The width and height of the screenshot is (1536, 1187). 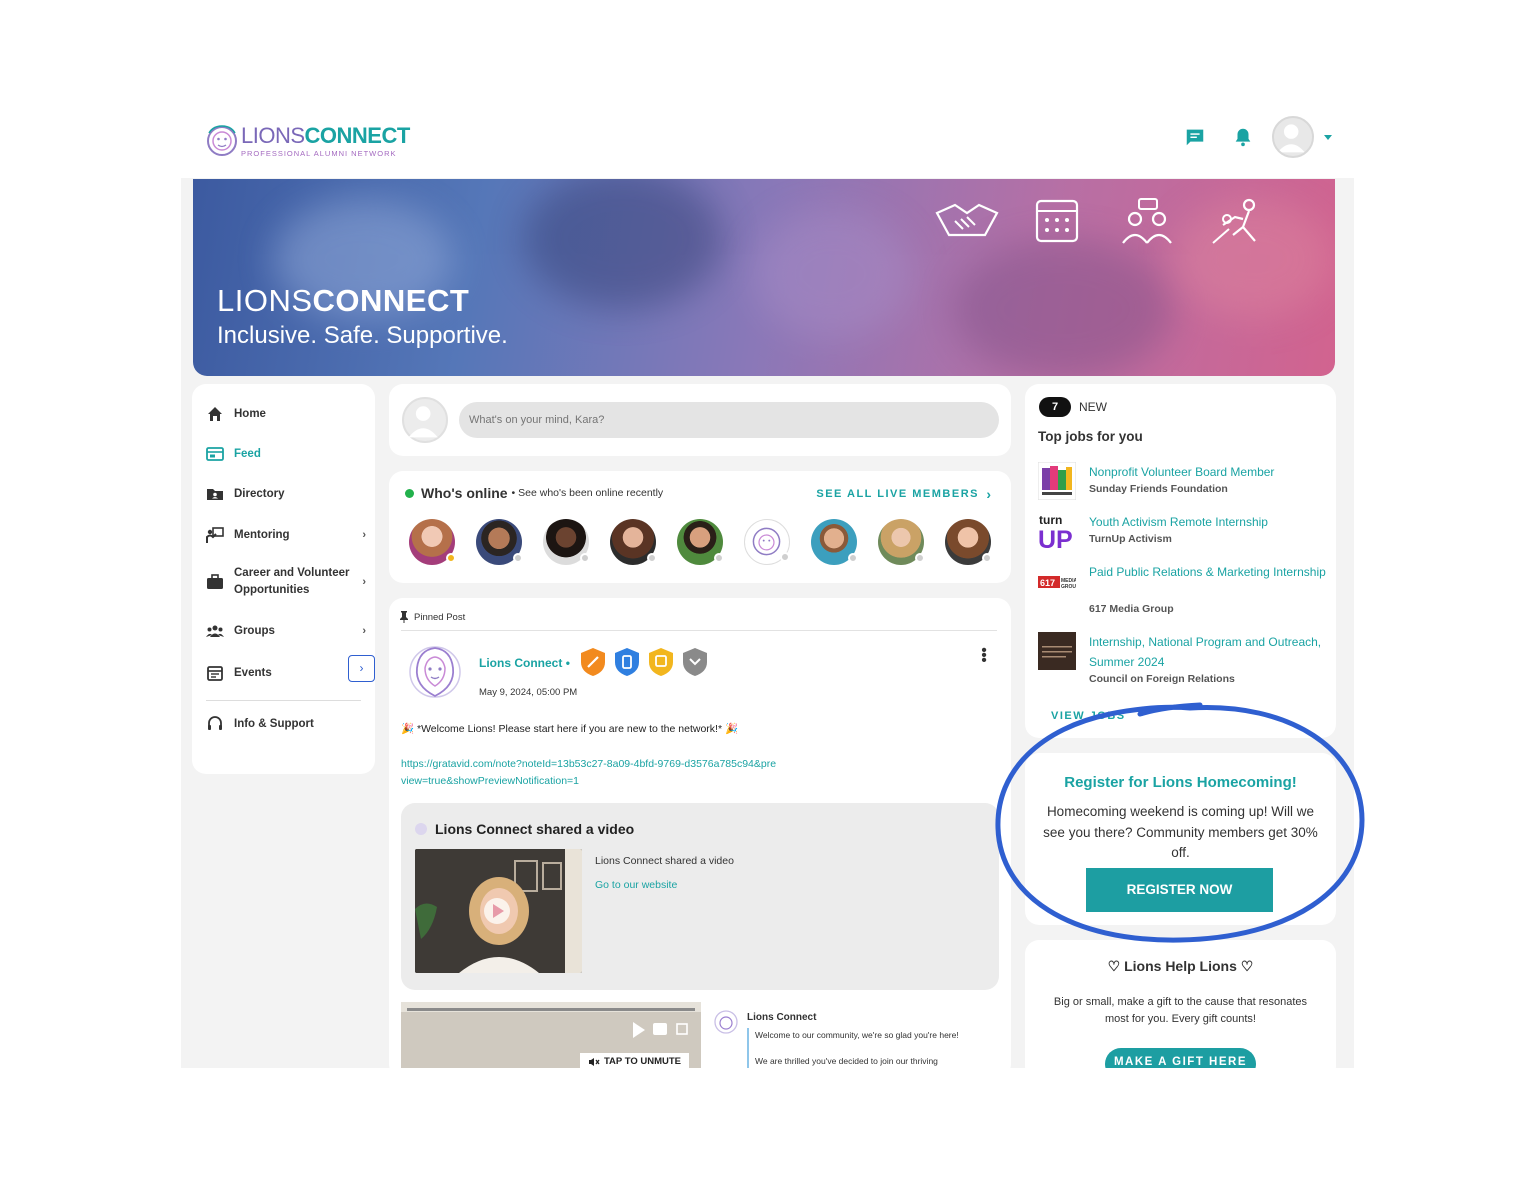 What do you see at coordinates (1057, 583) in the screenshot?
I see `617-media-logo-icon: 617MEDIAGROUP` at bounding box center [1057, 583].